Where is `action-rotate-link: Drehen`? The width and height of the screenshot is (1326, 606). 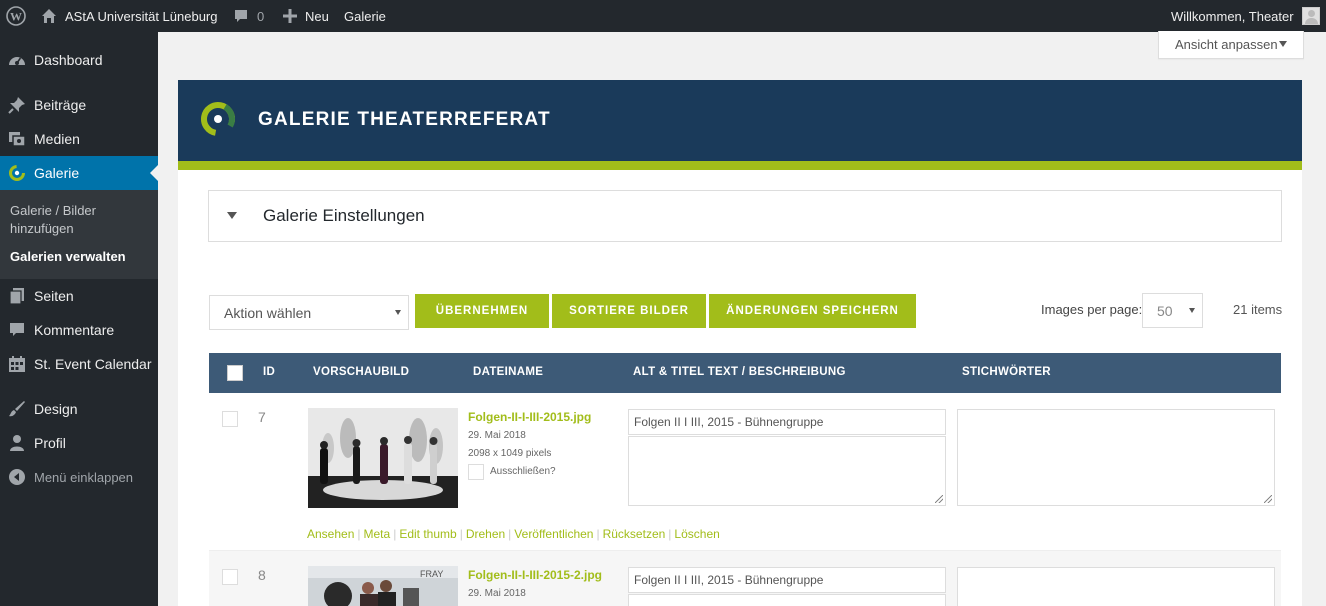
action-rotate-link: Drehen is located at coordinates (485, 534).